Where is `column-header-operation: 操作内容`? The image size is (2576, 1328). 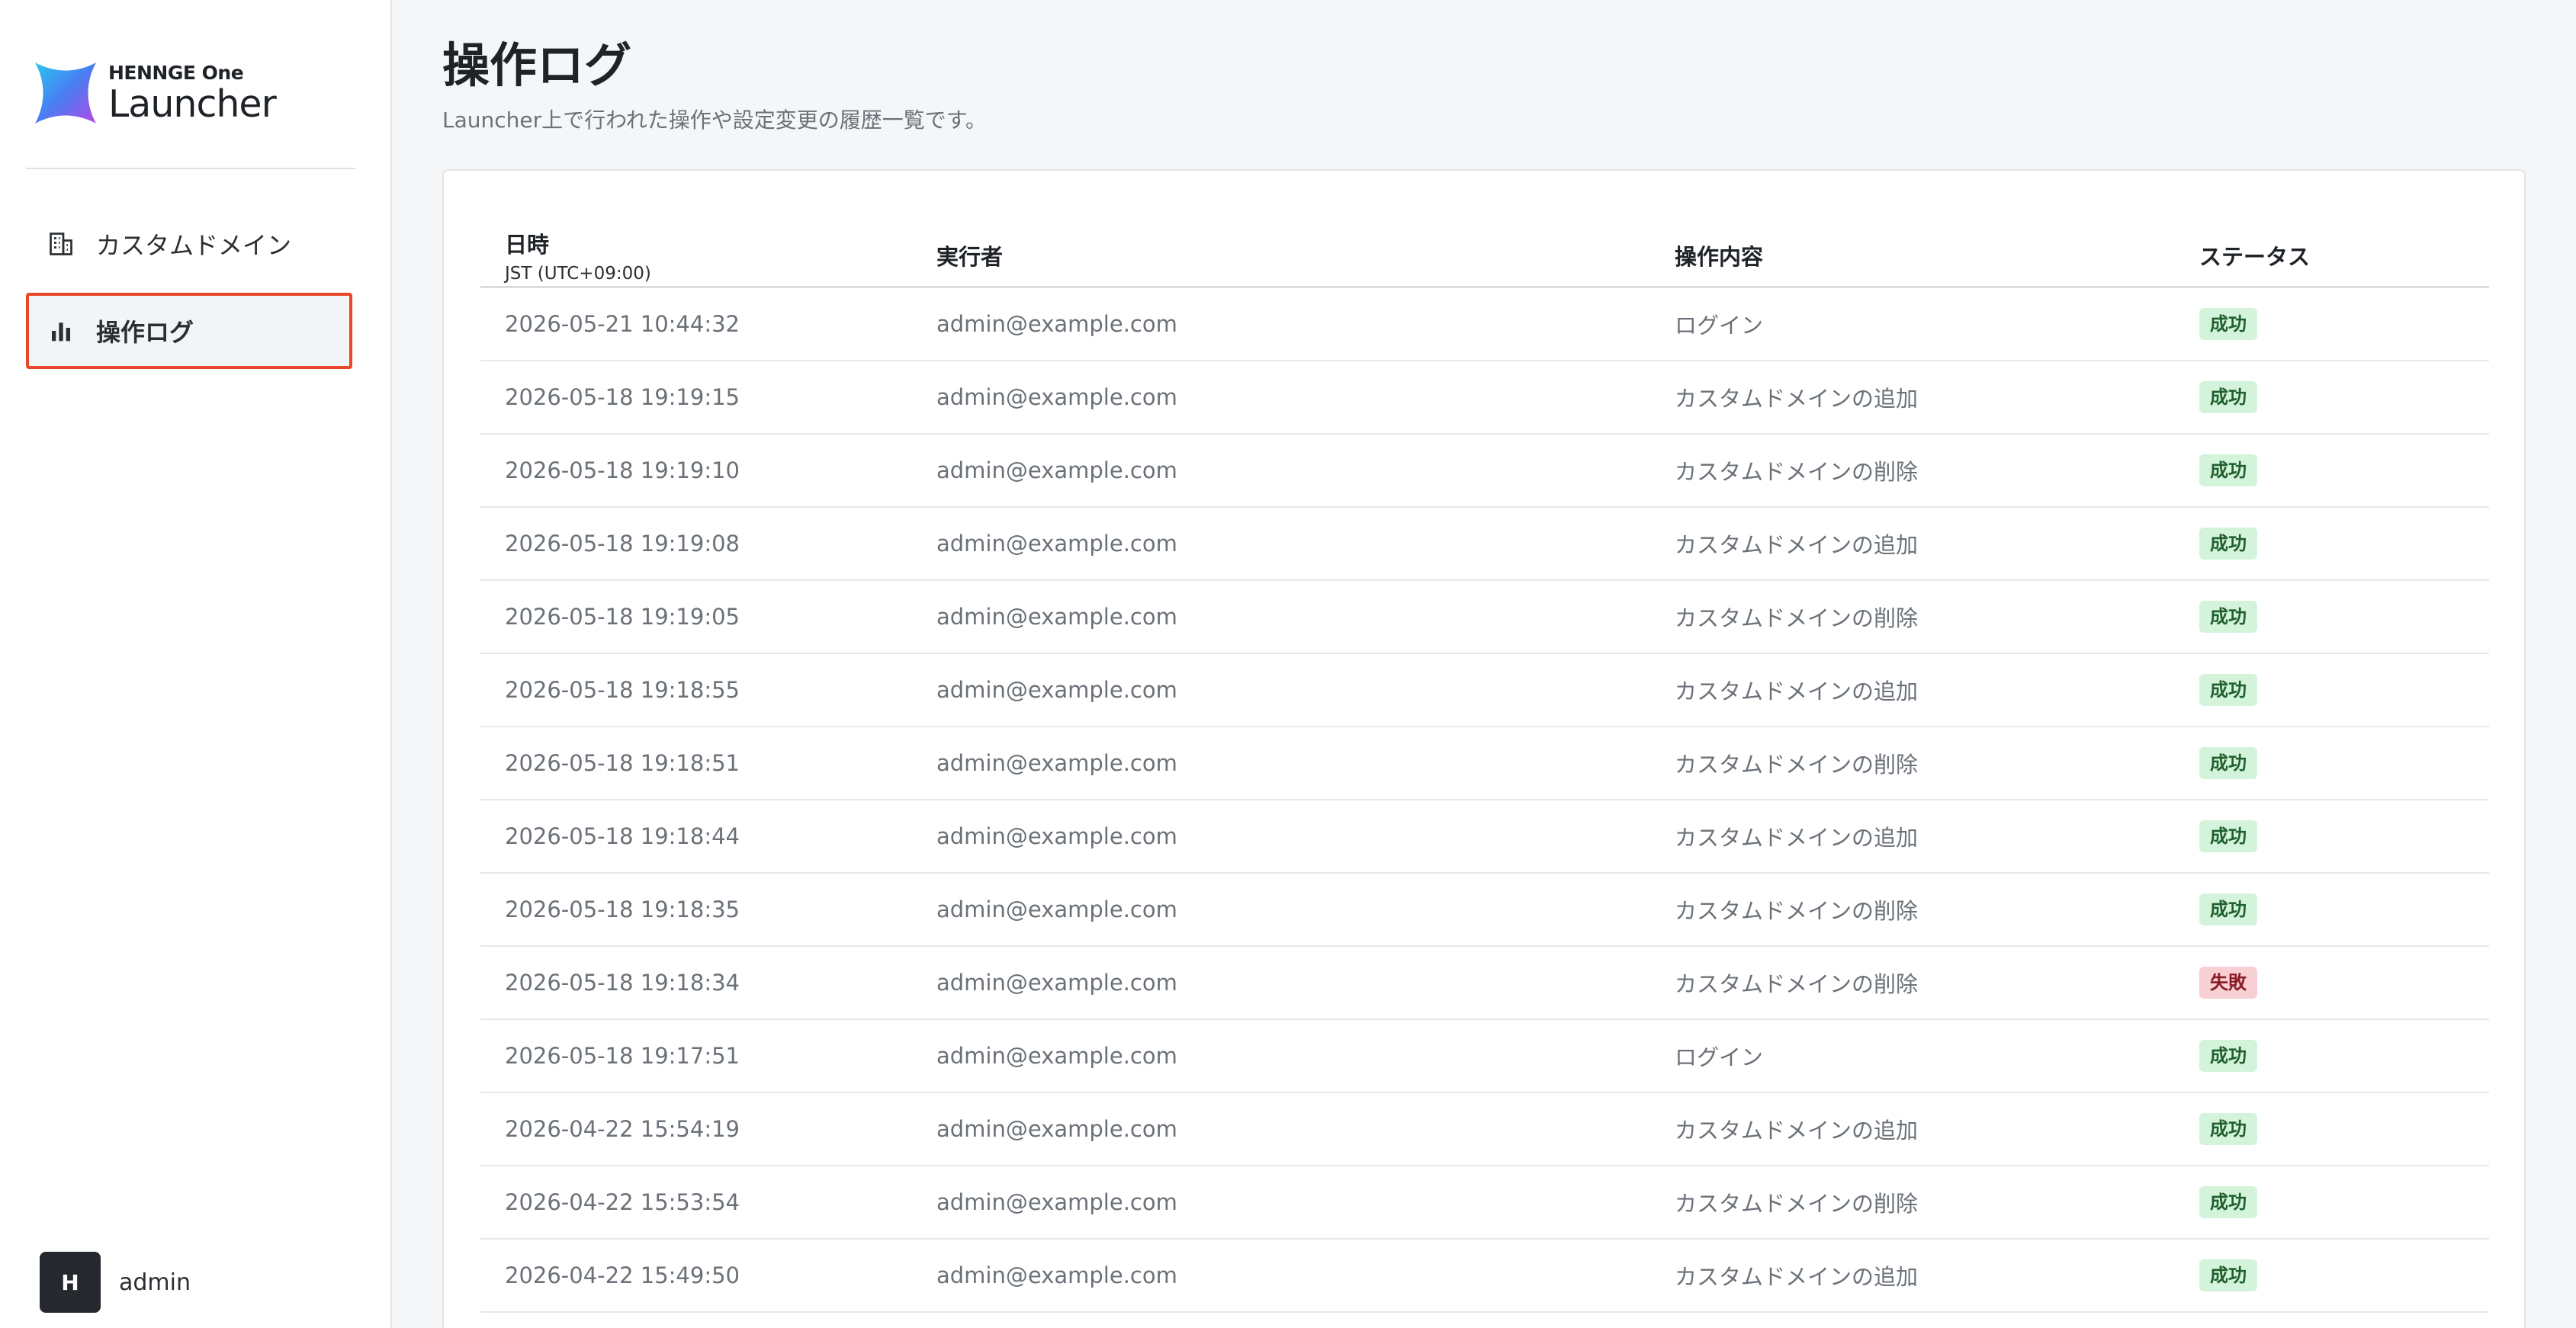 column-header-operation: 操作内容 is located at coordinates (1719, 256).